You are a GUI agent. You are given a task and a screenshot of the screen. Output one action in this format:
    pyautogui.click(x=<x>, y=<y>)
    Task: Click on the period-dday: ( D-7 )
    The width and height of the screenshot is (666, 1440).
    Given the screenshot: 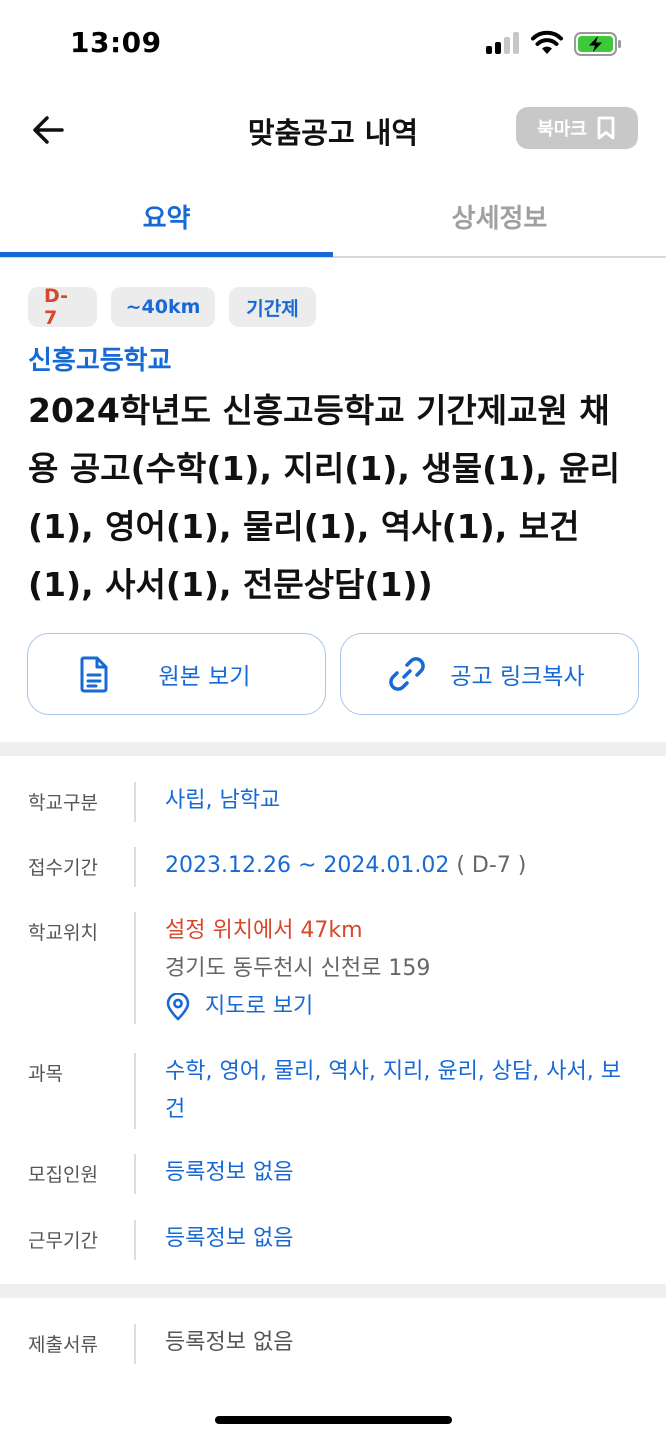 What is the action you would take?
    pyautogui.click(x=491, y=865)
    